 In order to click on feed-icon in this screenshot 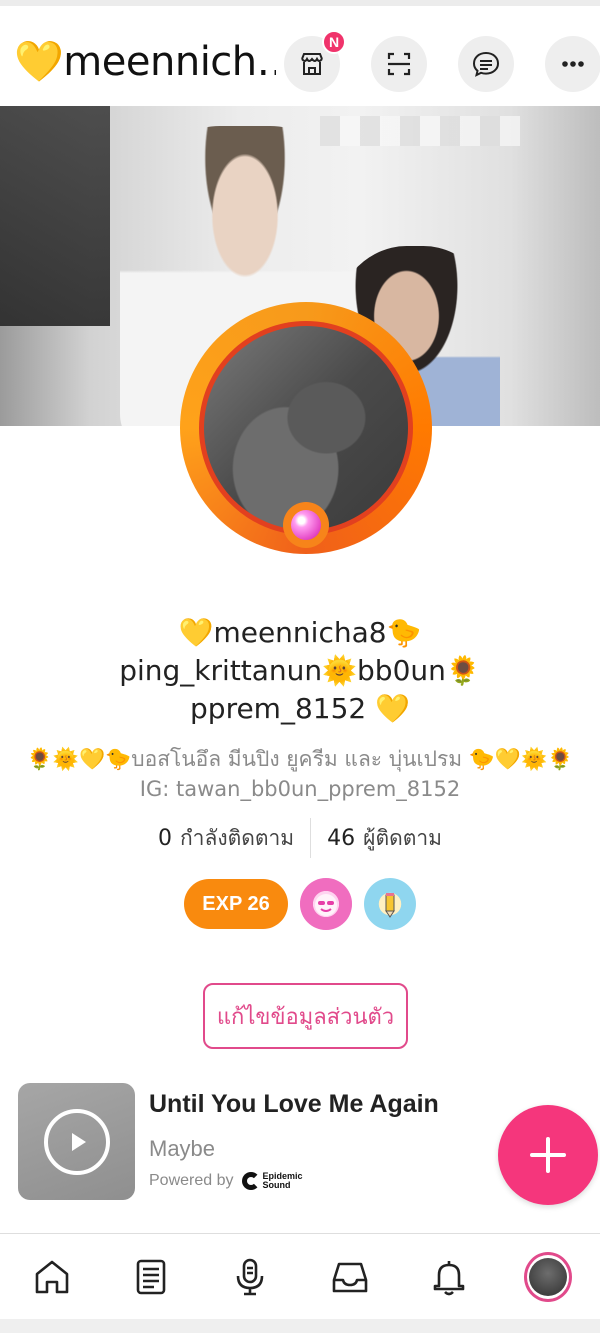, I will do `click(151, 1276)`.